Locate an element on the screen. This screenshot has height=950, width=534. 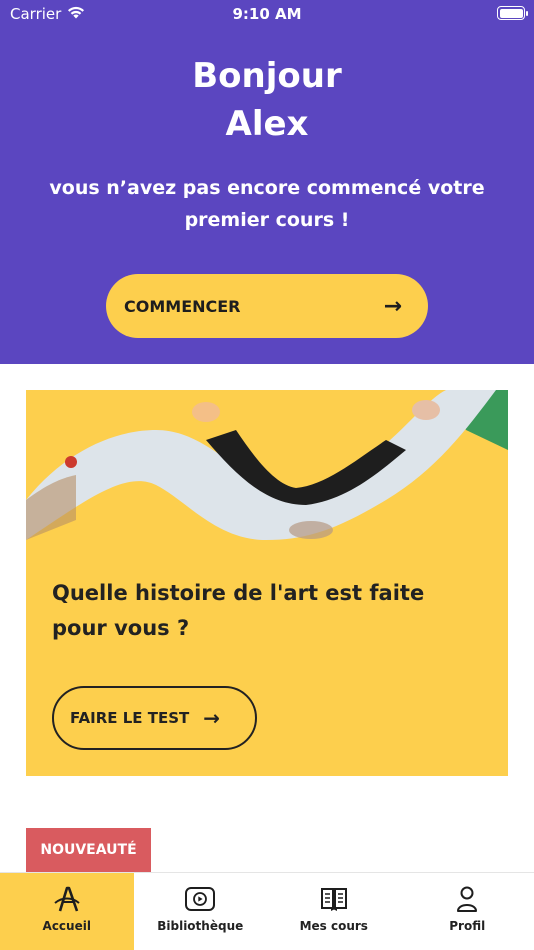
tab-accueil: Accueil is located at coordinates (67, 911).